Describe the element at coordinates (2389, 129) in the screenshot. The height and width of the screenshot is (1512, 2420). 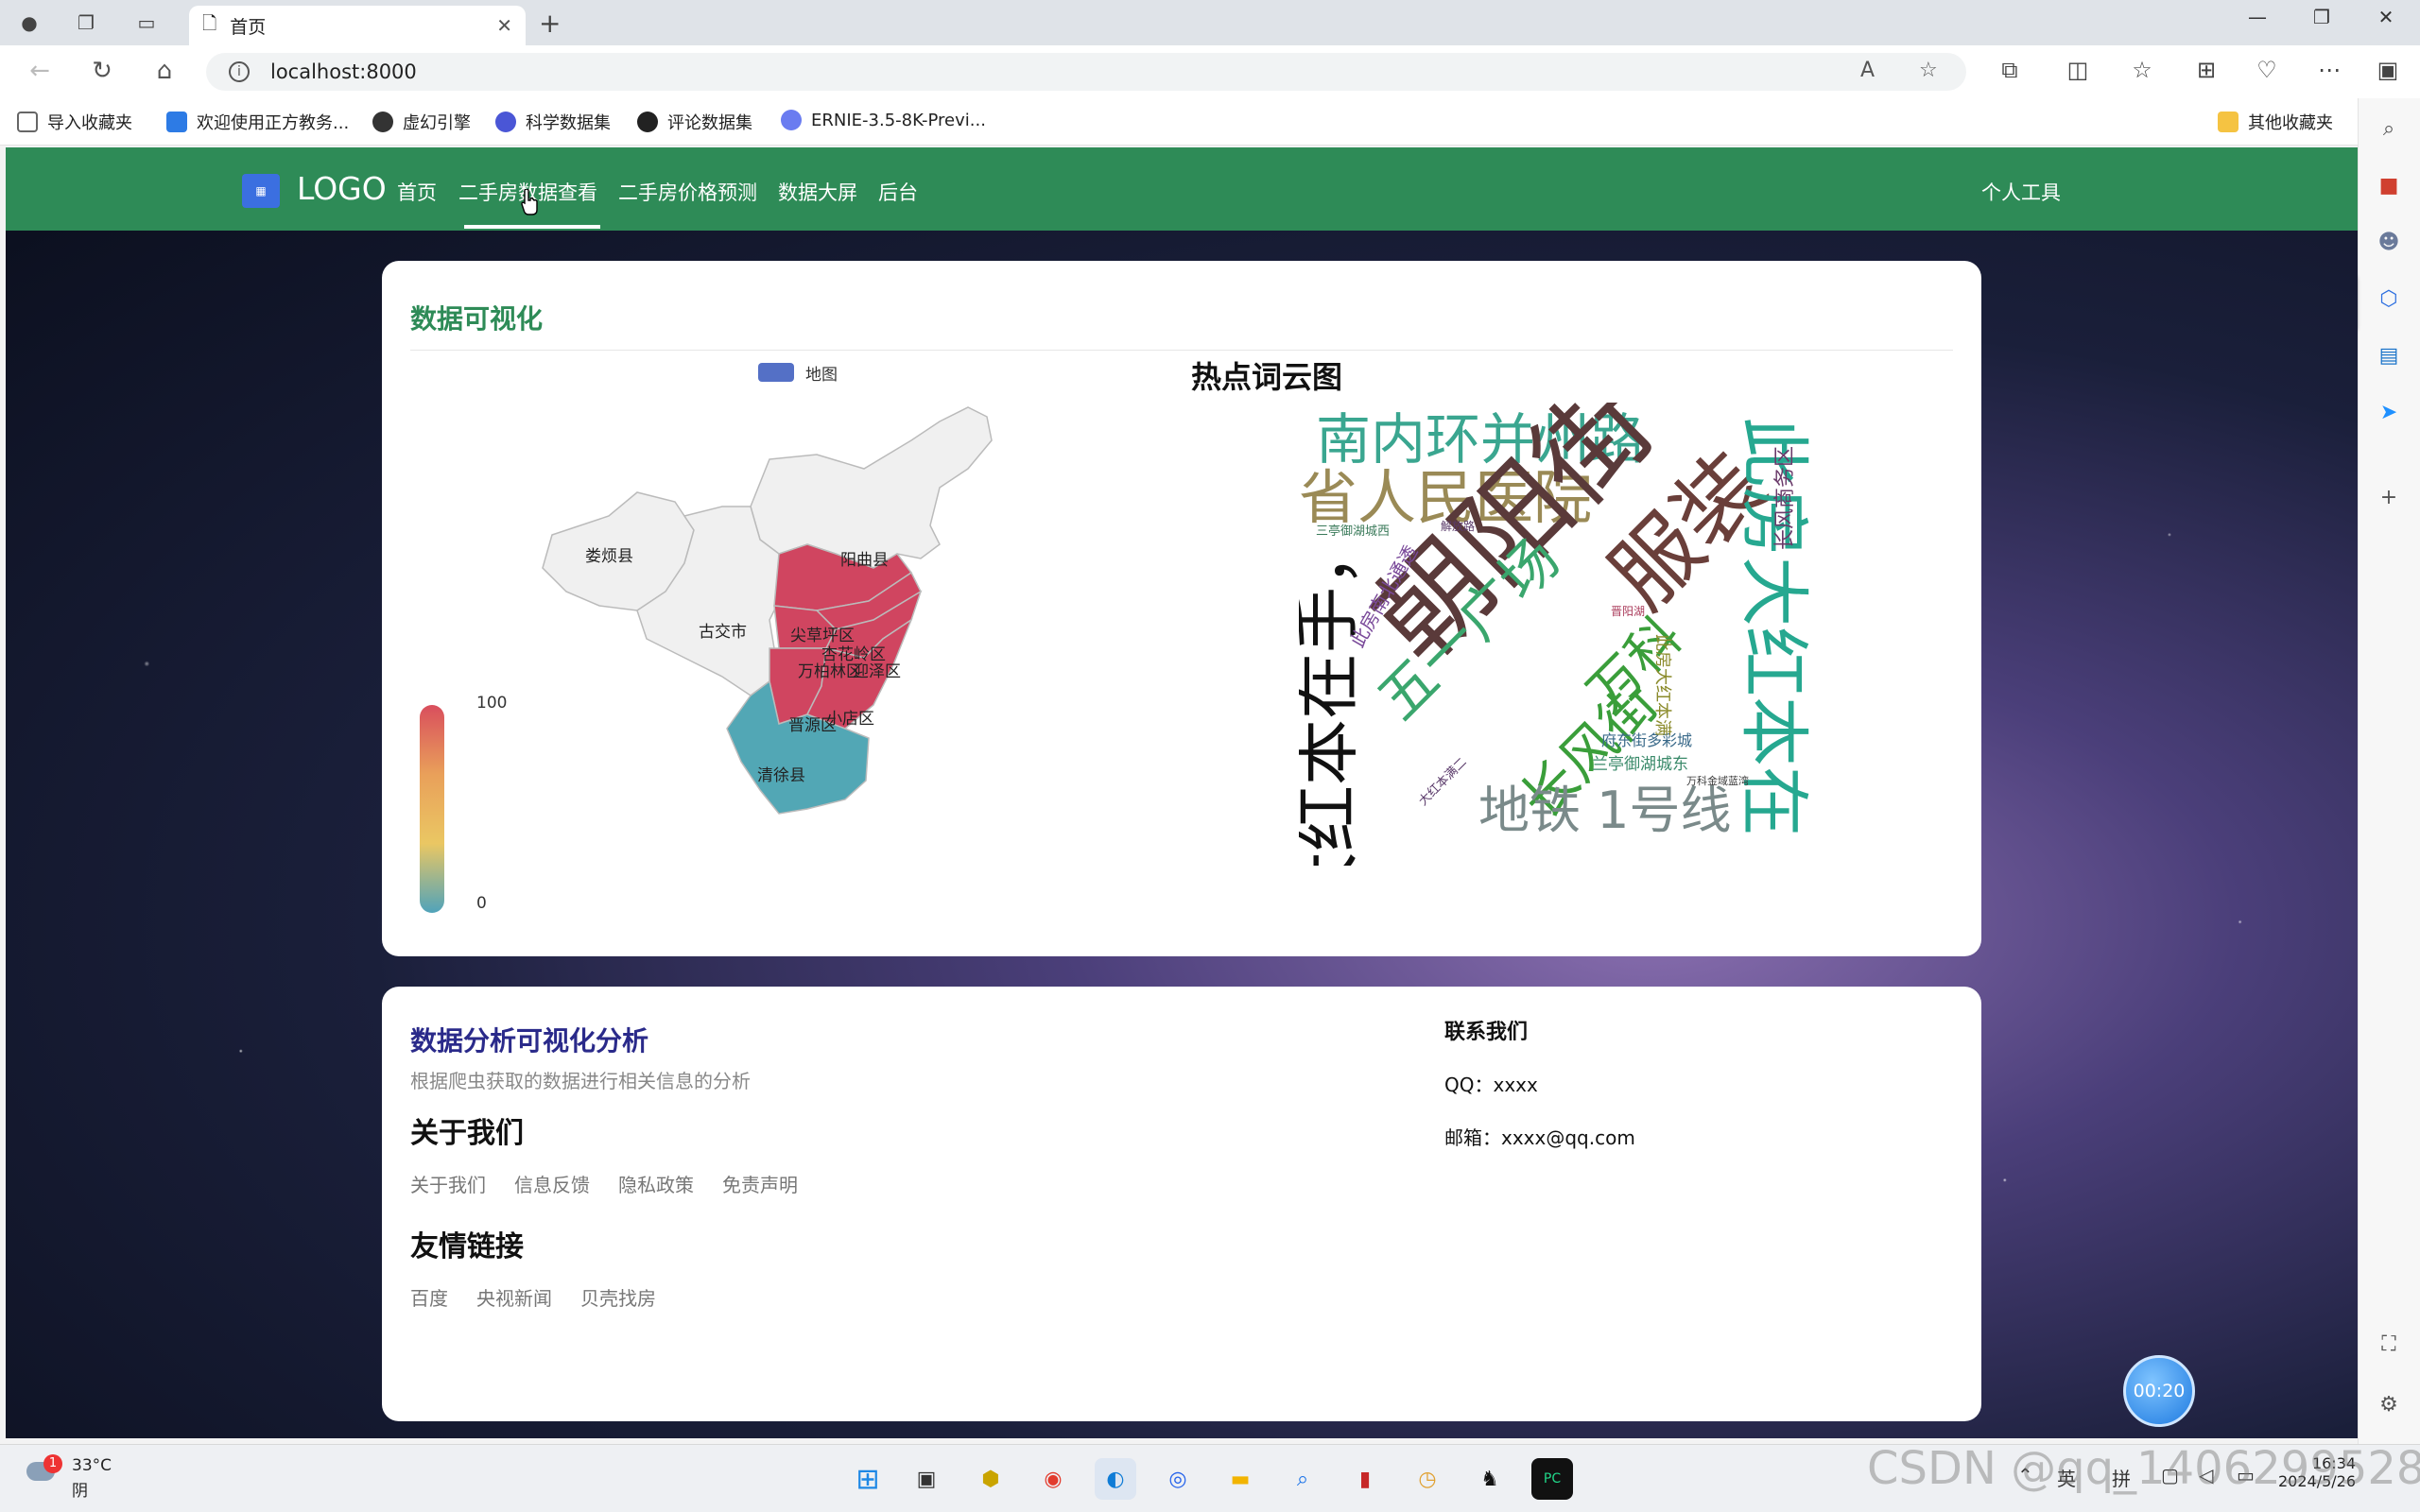
I see `search-icon: ⌕` at that location.